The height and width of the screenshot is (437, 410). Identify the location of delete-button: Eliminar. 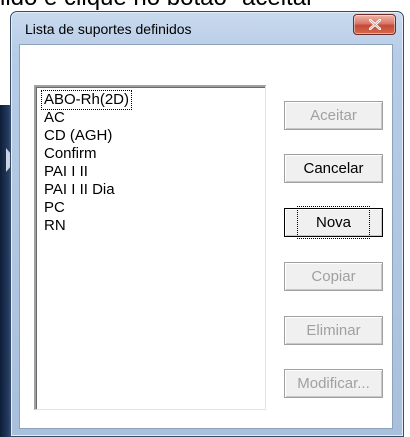
(333, 330).